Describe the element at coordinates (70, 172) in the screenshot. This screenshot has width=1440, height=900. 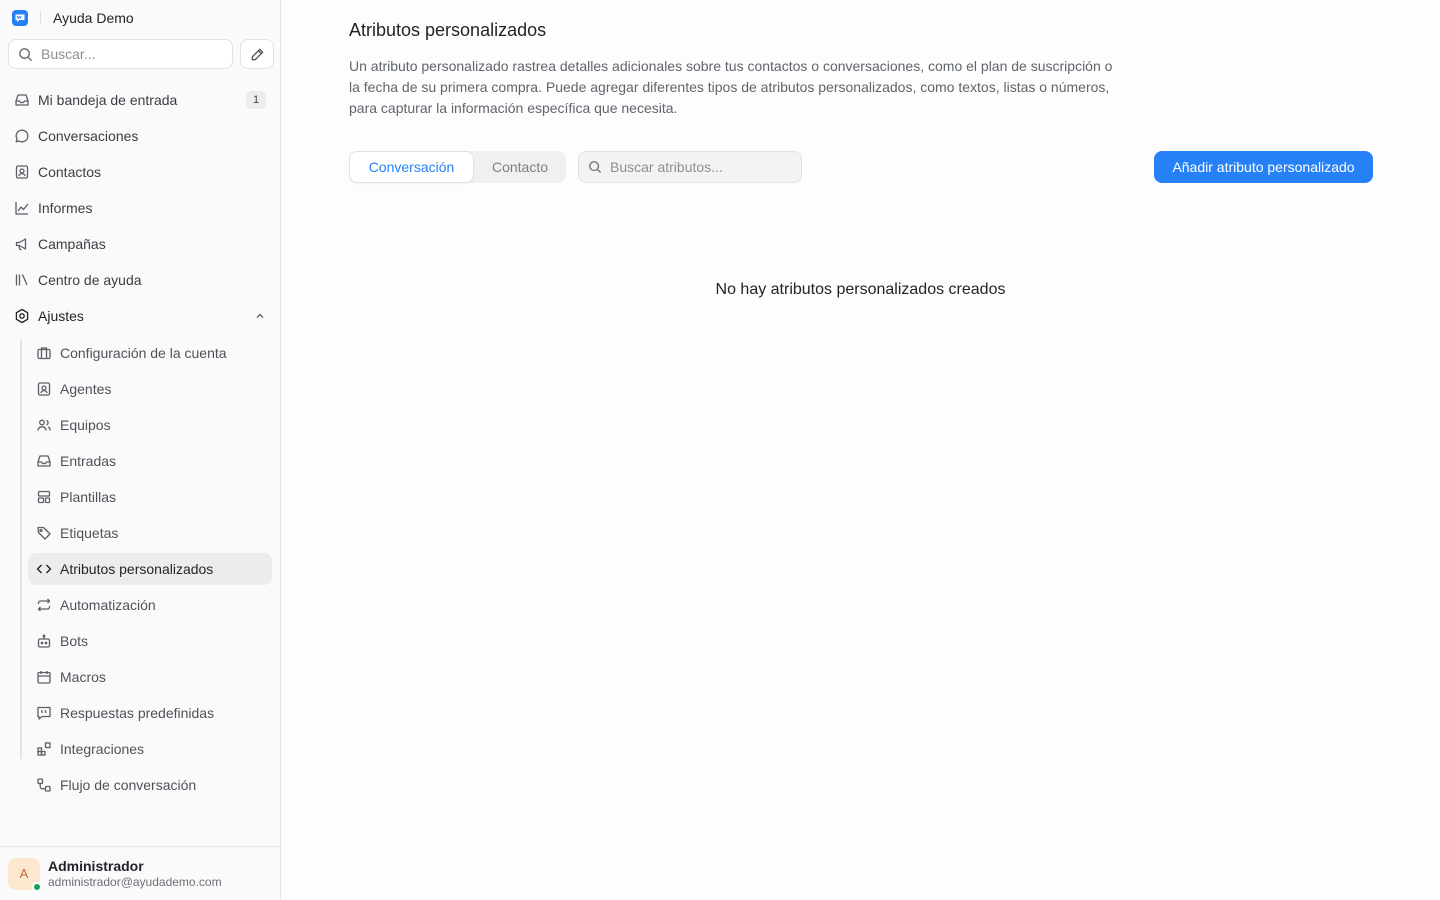
I see `nav-label: Contactos` at that location.